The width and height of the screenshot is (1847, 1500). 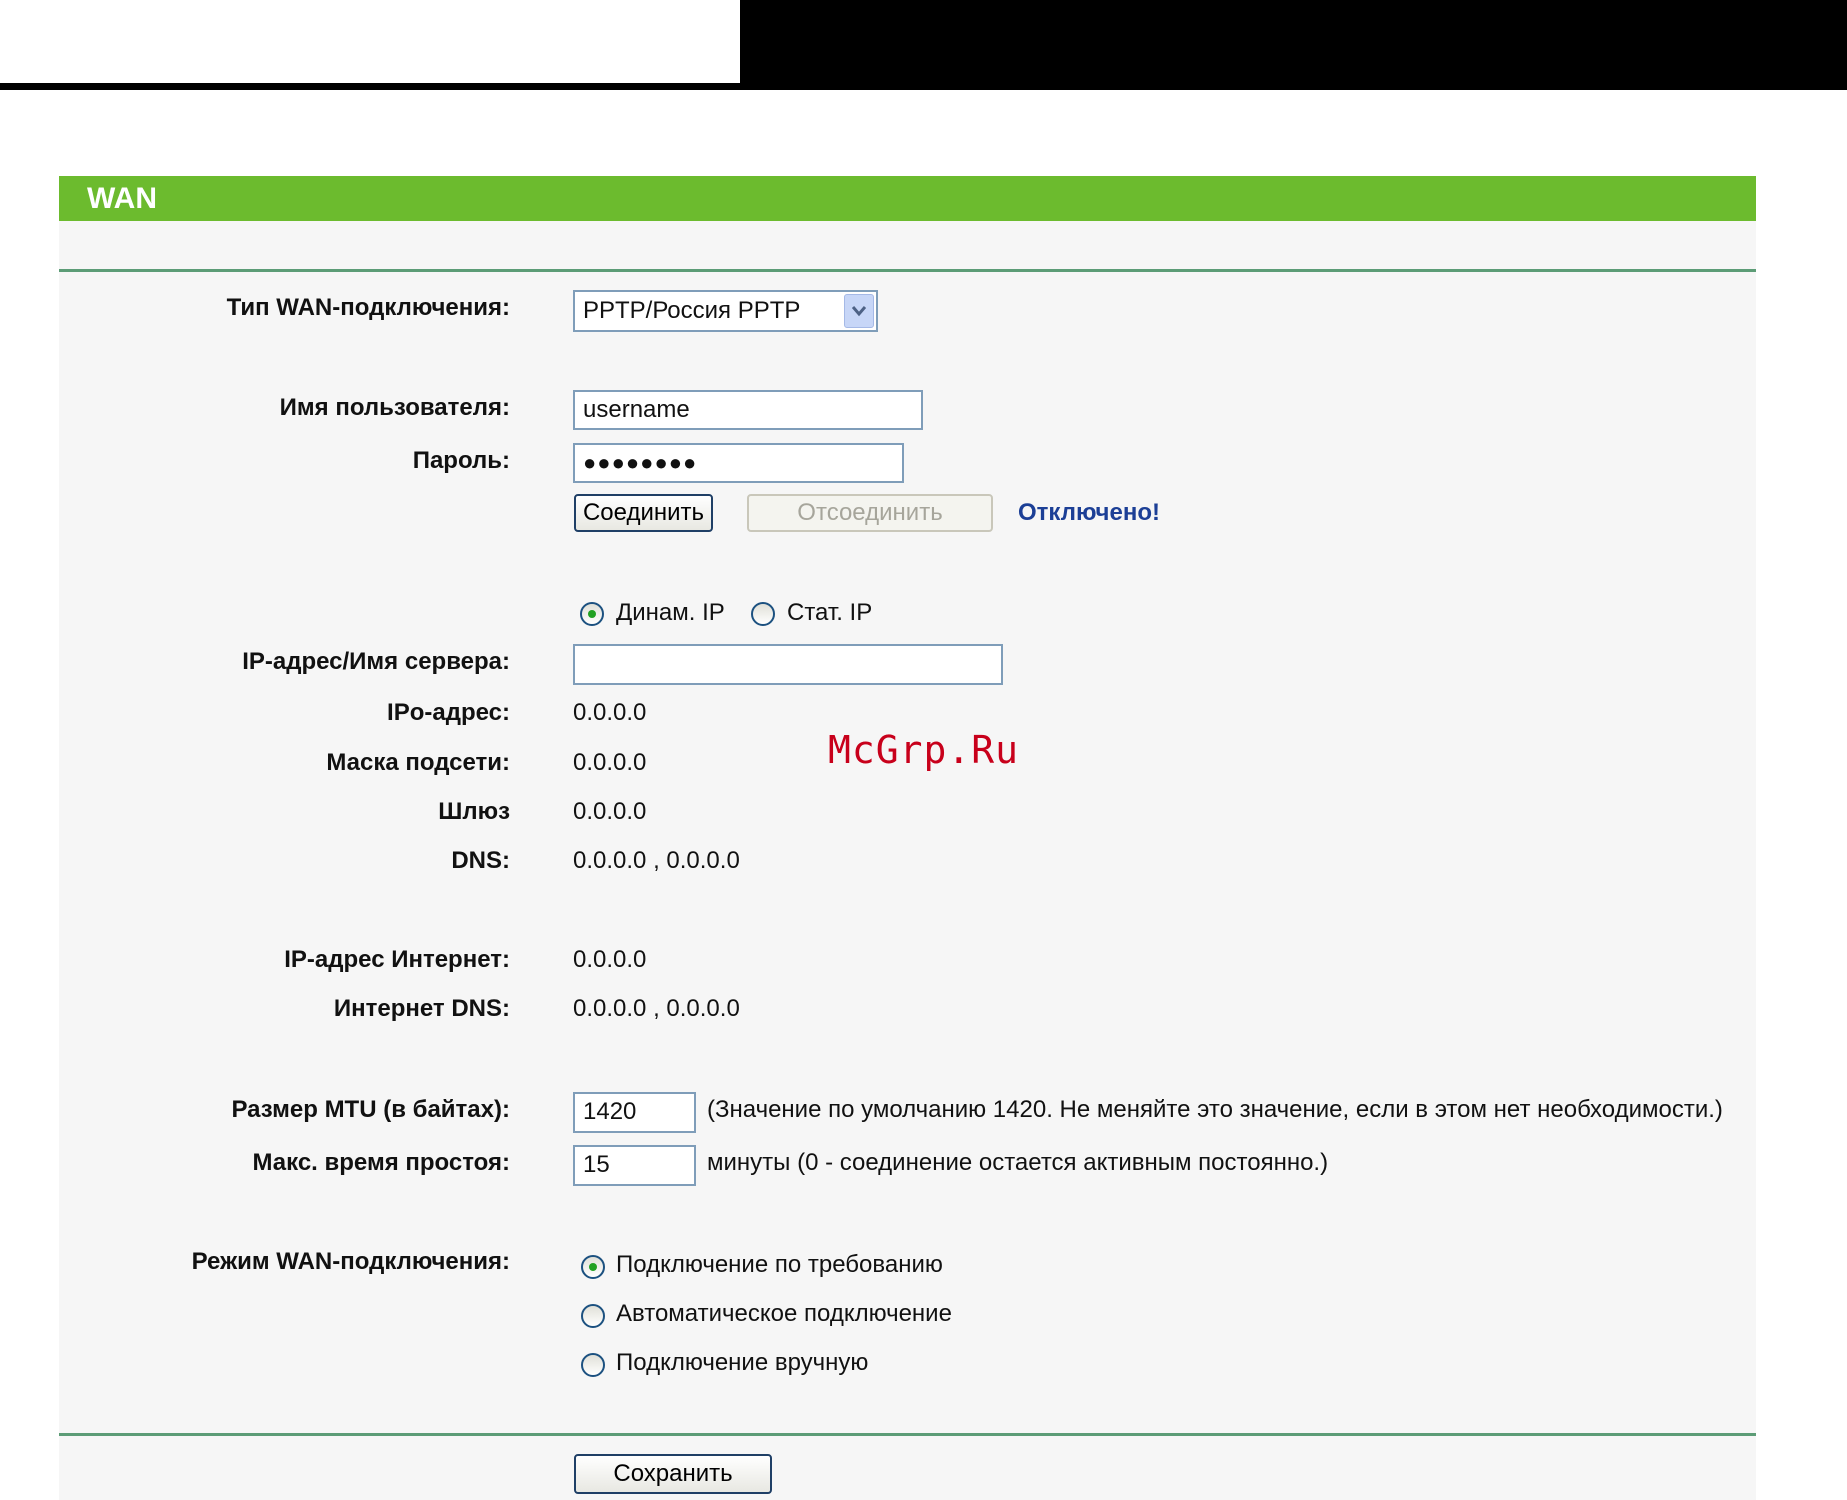 I want to click on mtu-input: 1420, so click(x=634, y=1112).